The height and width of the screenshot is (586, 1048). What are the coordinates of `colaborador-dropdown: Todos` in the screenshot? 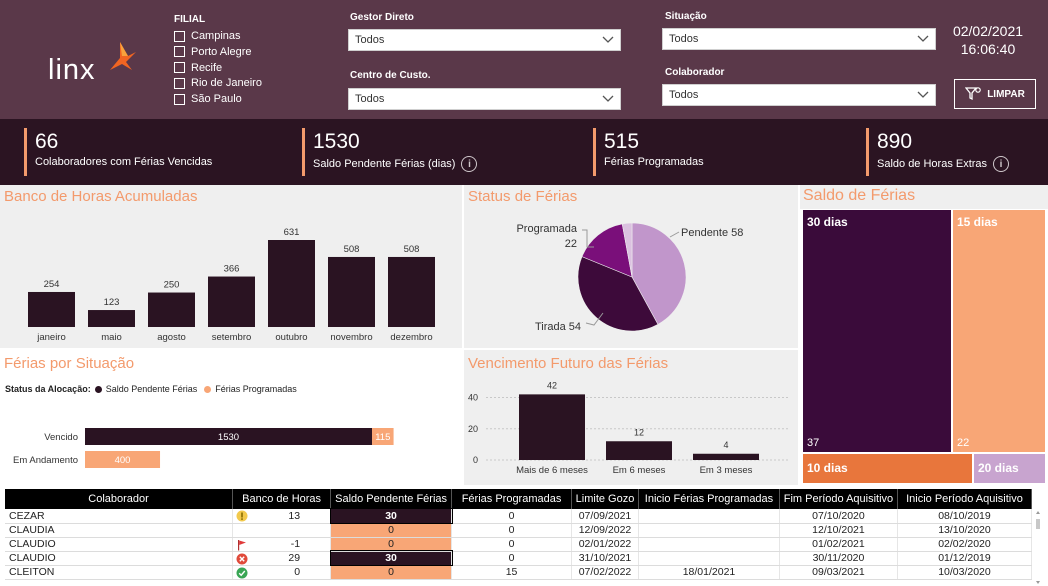 It's located at (799, 95).